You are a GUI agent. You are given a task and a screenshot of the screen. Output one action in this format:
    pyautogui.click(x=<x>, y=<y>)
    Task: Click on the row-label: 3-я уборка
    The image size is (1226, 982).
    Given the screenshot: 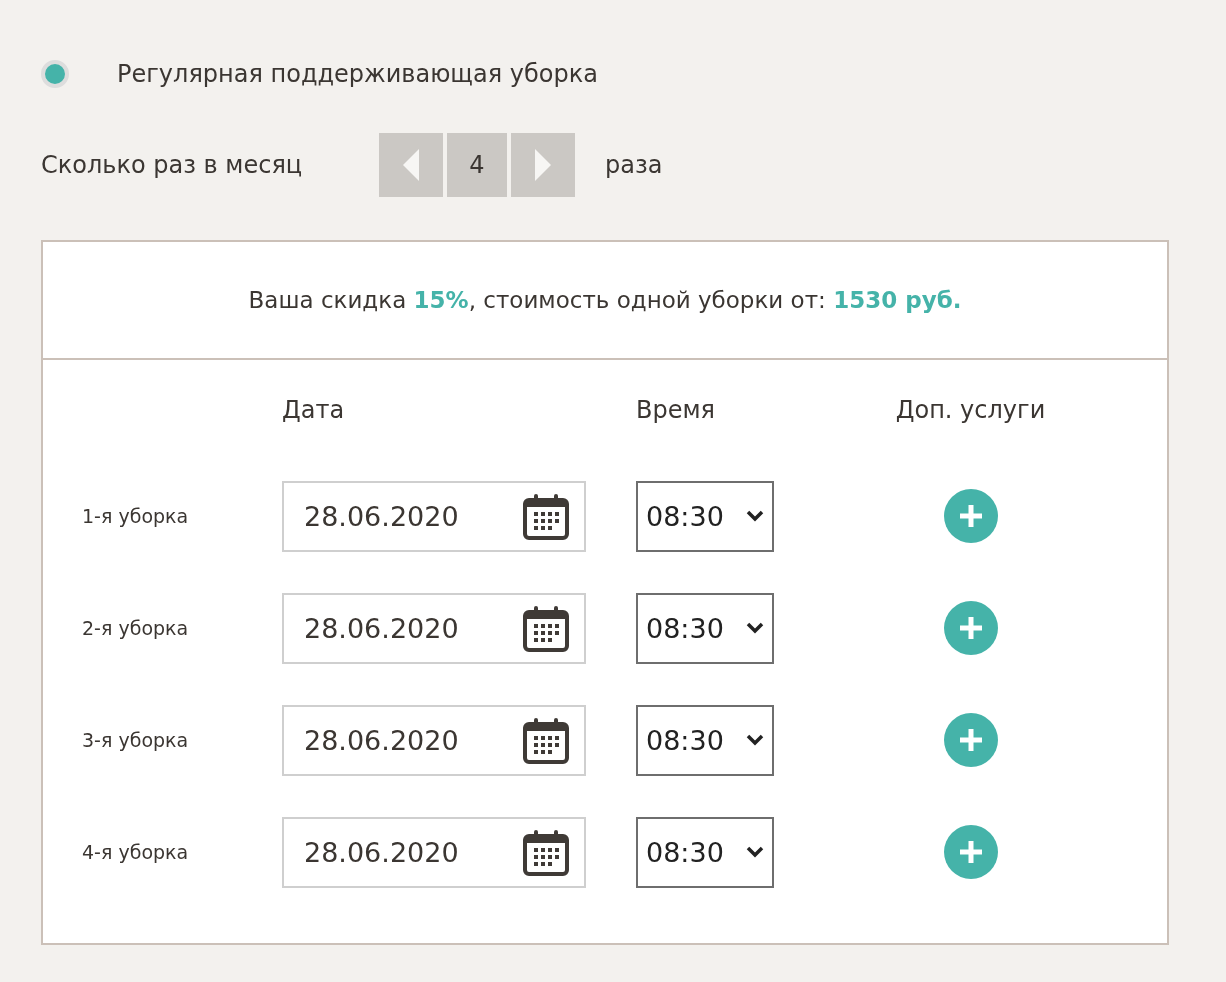 What is the action you would take?
    pyautogui.click(x=136, y=740)
    